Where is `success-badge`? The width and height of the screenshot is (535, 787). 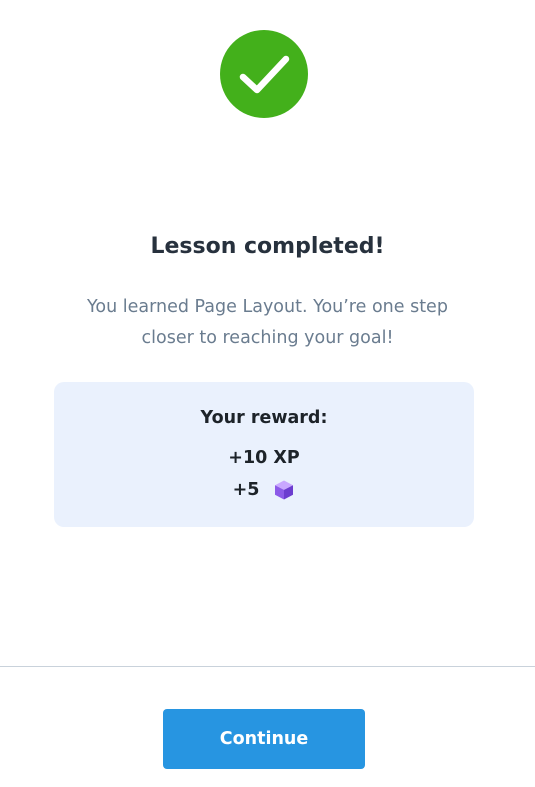
success-badge is located at coordinates (264, 74).